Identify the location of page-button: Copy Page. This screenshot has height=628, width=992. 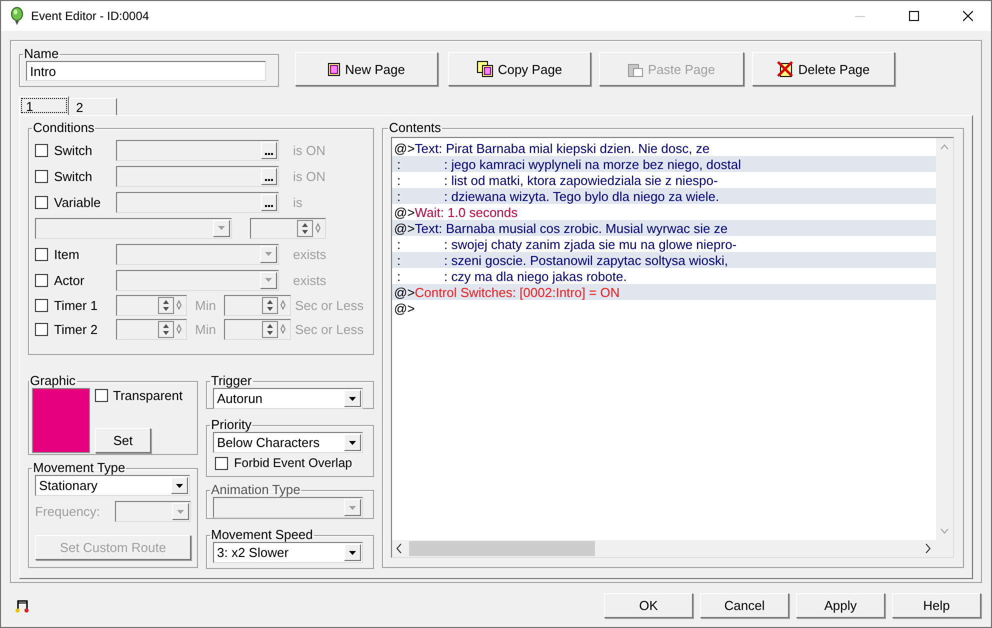
(519, 69).